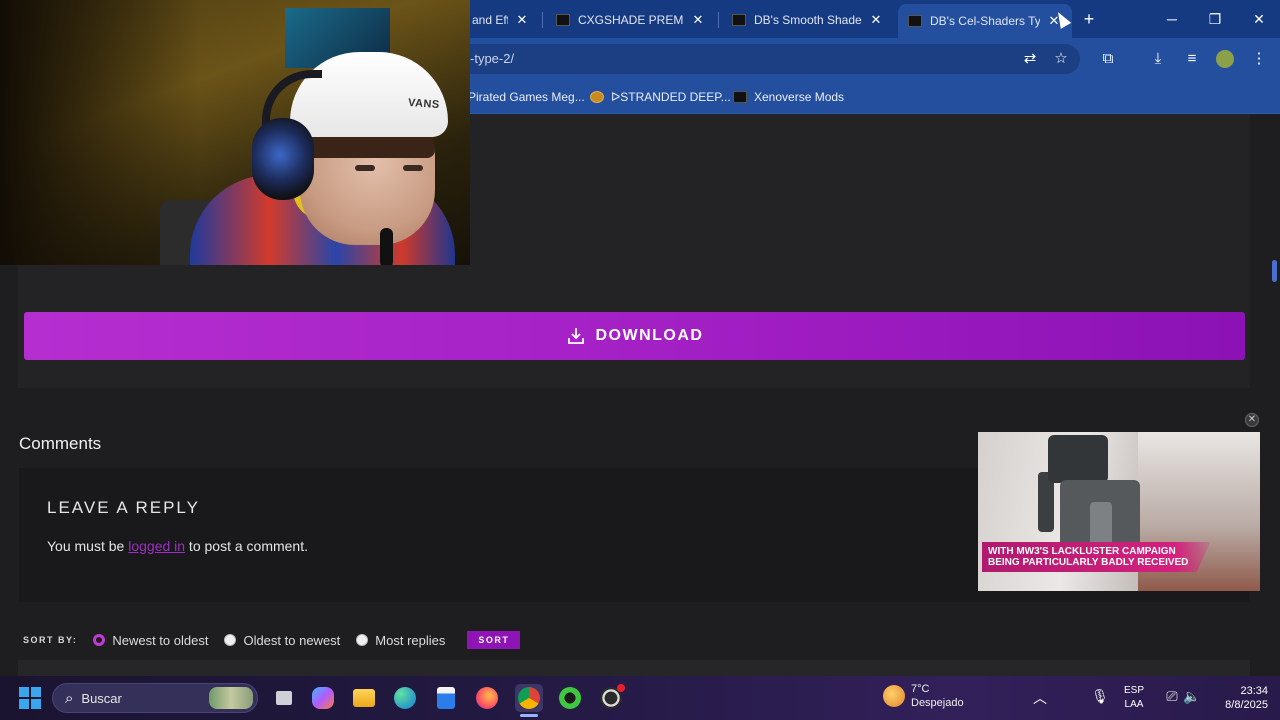  Describe the element at coordinates (410, 640) in the screenshot. I see `sort-option-label: Most replies` at that location.